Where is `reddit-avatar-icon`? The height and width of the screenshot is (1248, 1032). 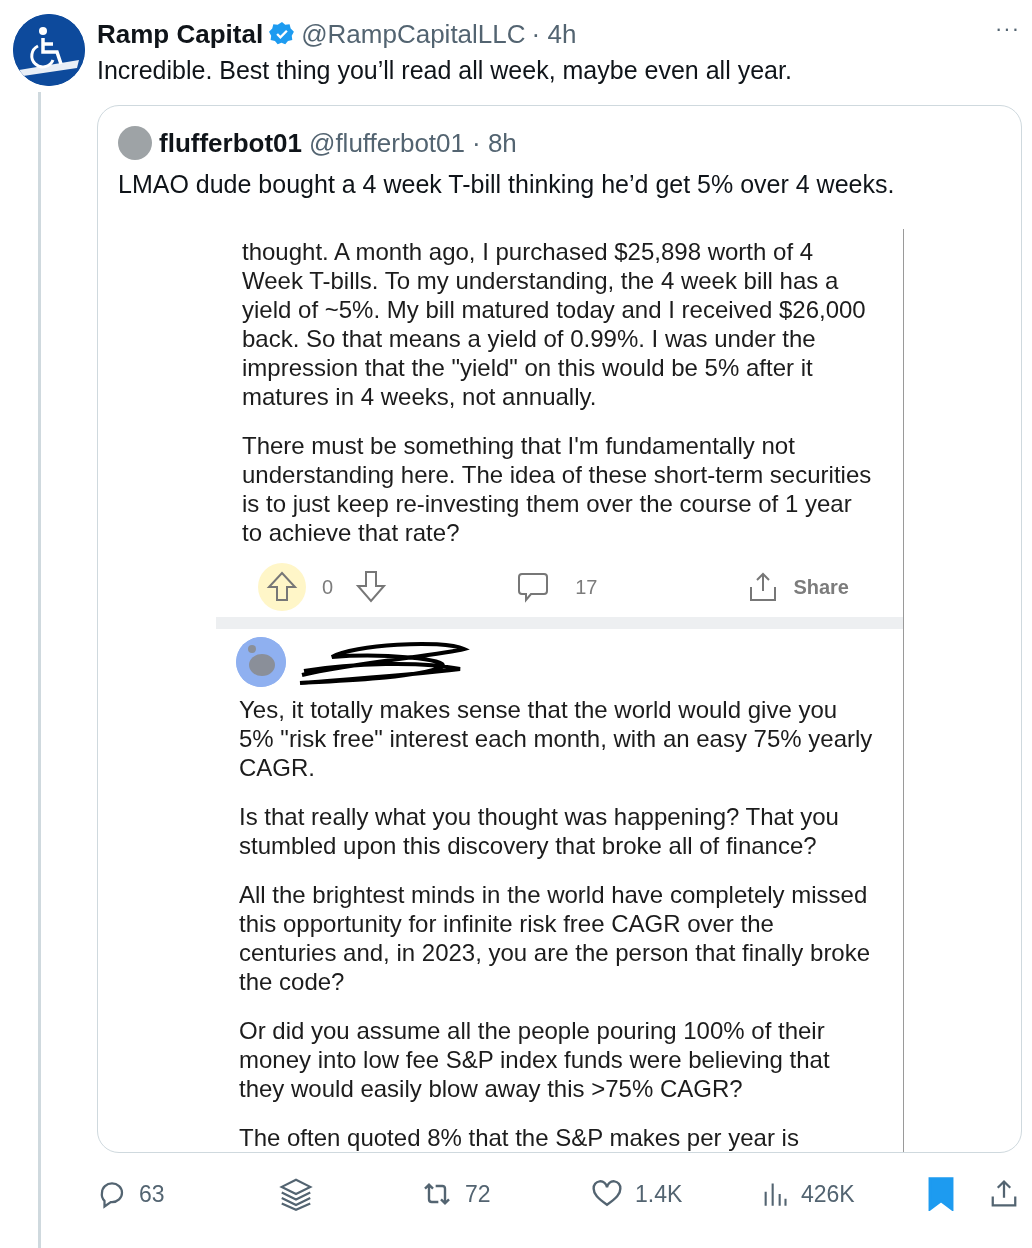 reddit-avatar-icon is located at coordinates (261, 662).